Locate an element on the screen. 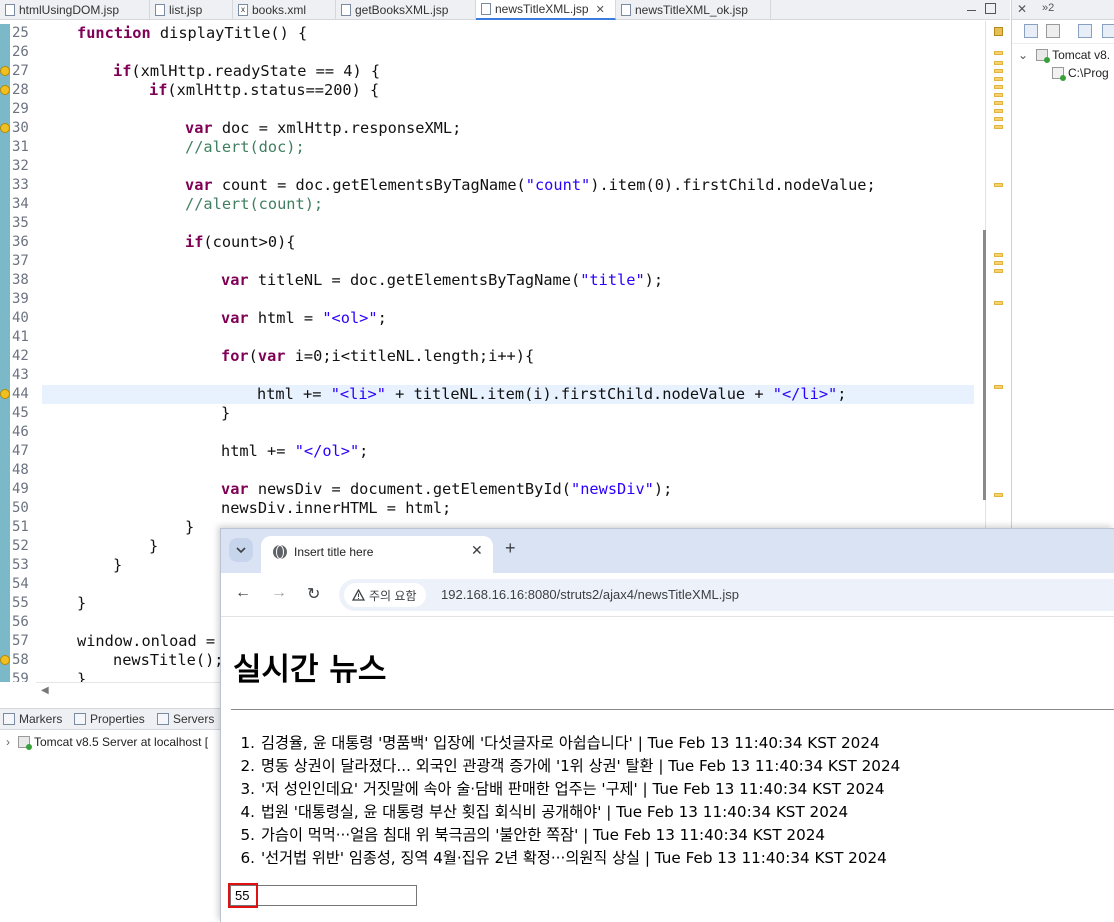  tab-markers: Markers is located at coordinates (32, 719).